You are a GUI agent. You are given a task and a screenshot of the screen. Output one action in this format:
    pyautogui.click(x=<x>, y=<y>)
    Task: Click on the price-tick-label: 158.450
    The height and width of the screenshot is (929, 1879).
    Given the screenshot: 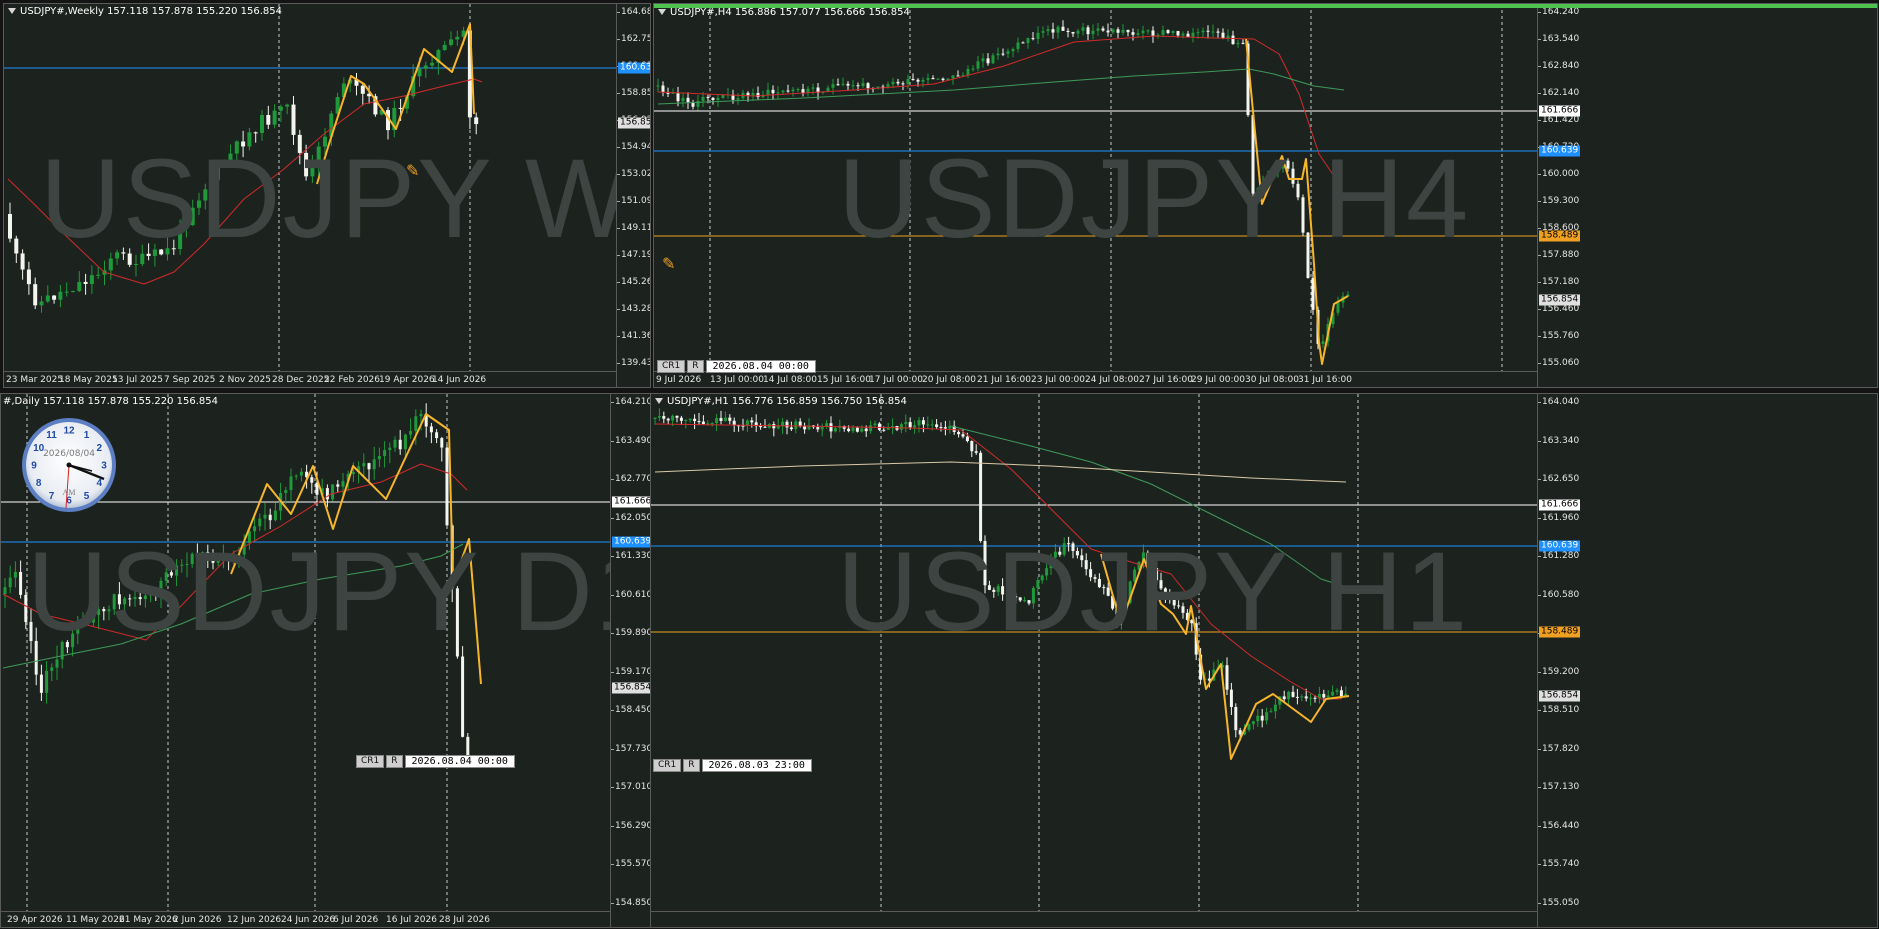 What is the action you would take?
    pyautogui.click(x=630, y=710)
    